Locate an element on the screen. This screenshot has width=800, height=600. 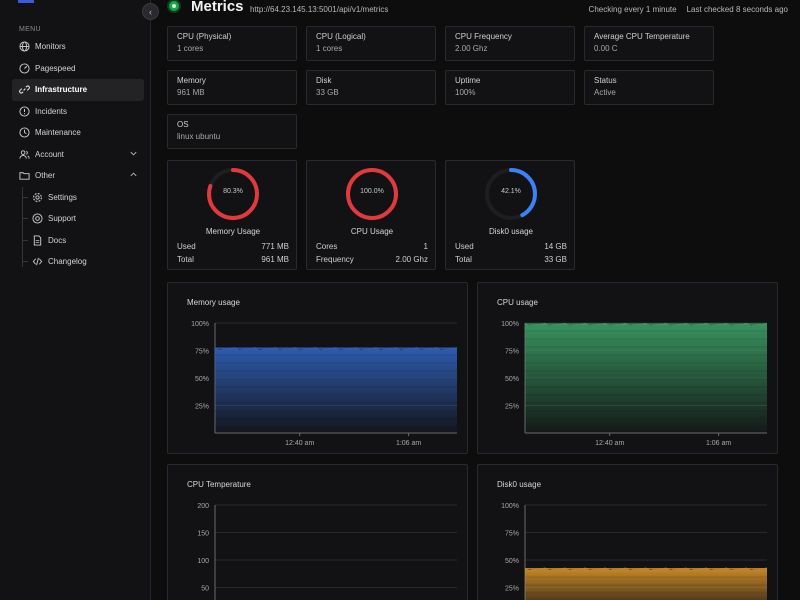
gauge-value: 80.3% is located at coordinates (233, 191).